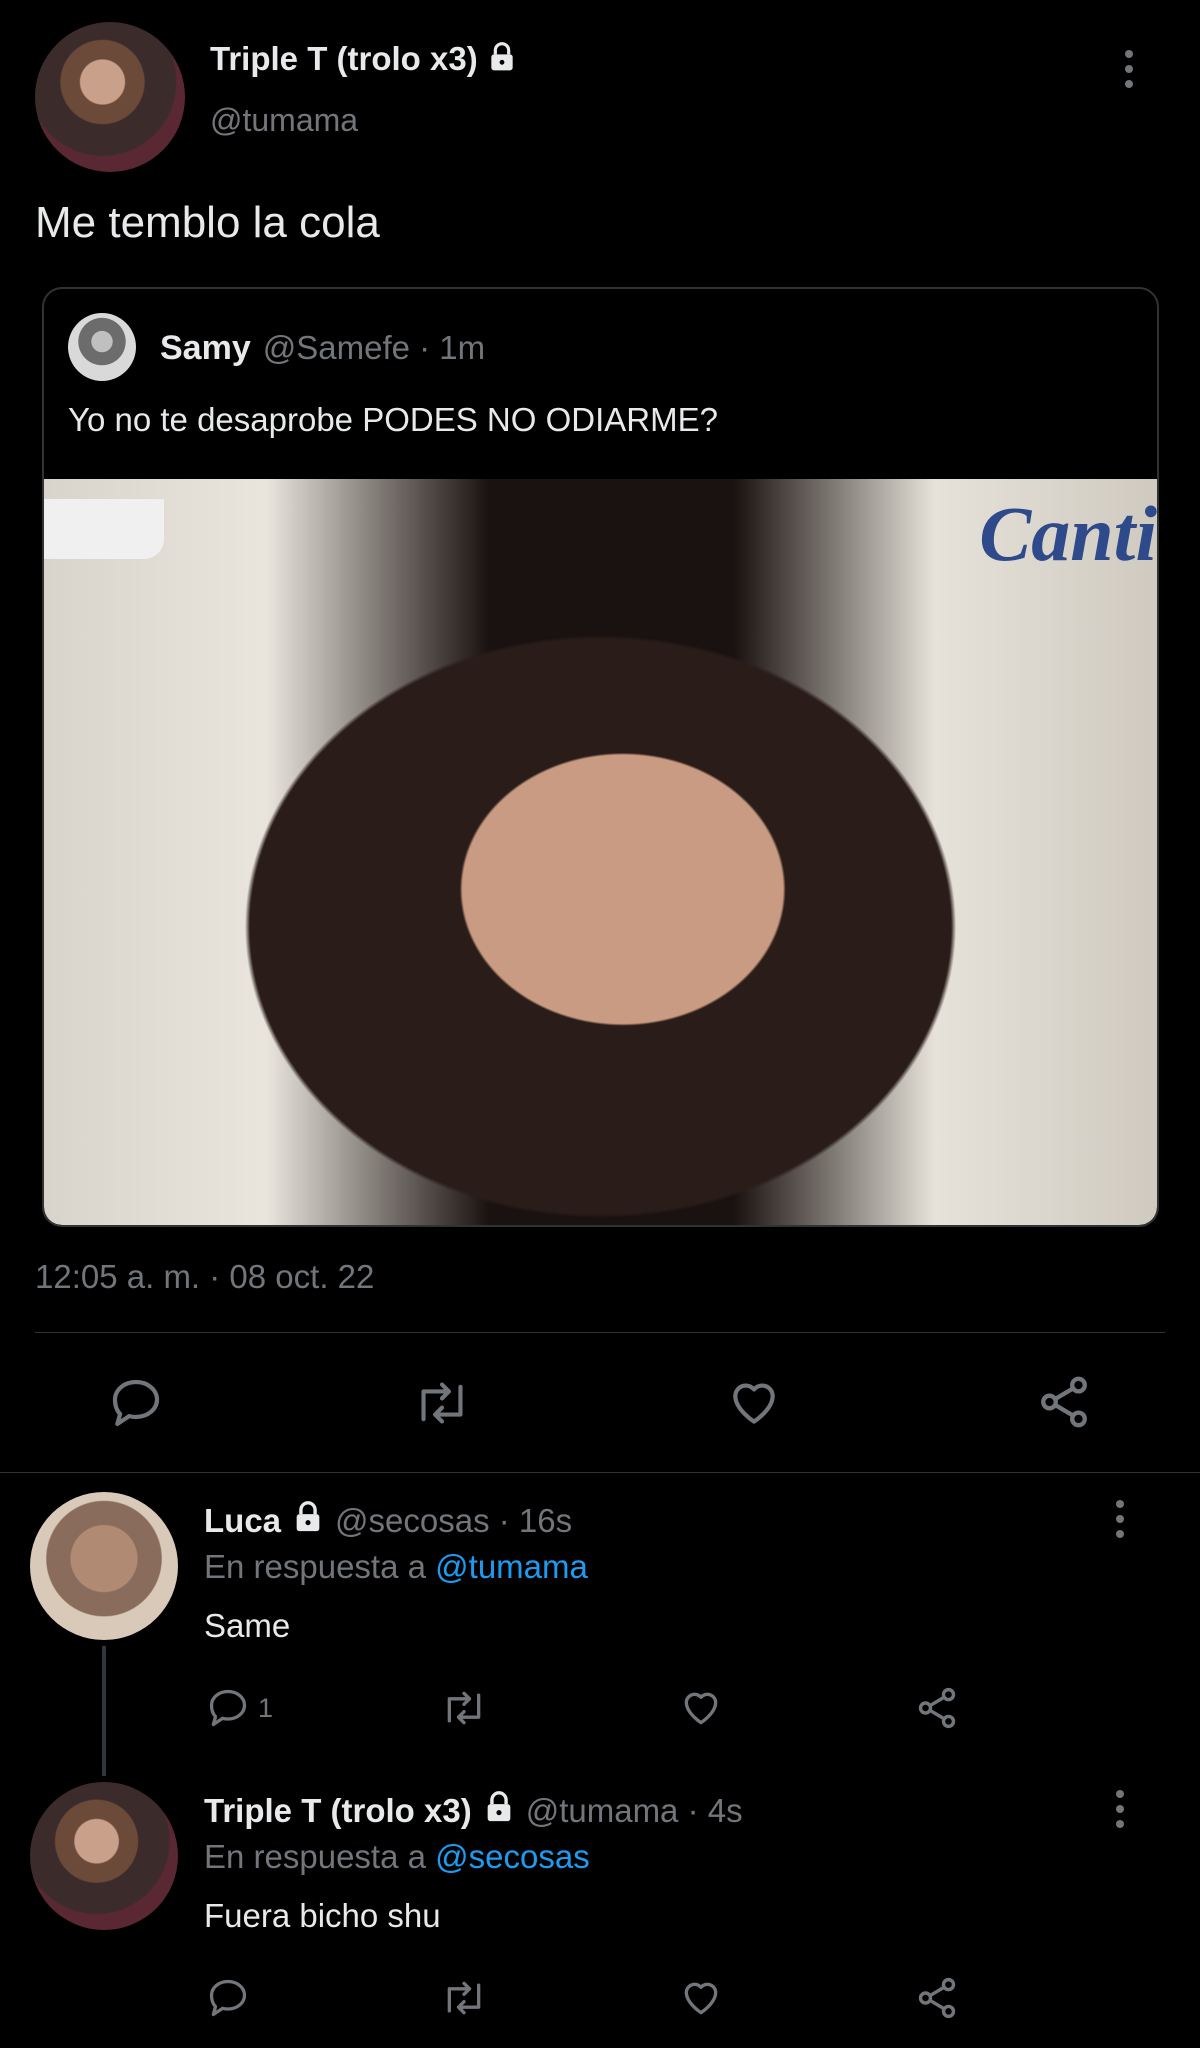 This screenshot has width=1200, height=2048. What do you see at coordinates (104, 1711) in the screenshot?
I see `thread-line` at bounding box center [104, 1711].